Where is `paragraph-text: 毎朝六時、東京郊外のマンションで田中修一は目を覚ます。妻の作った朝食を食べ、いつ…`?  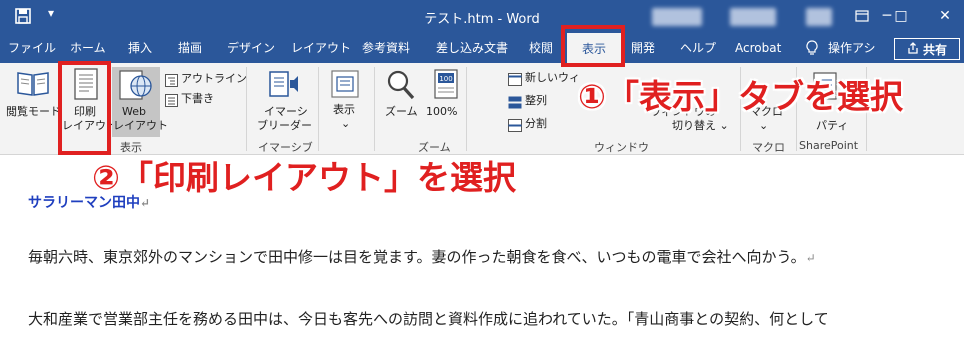
paragraph-text: 毎朝六時、東京郊外のマンションで田中修一は目を覚ます。妻の作った朝食を食べ、いつ… is located at coordinates (417, 257).